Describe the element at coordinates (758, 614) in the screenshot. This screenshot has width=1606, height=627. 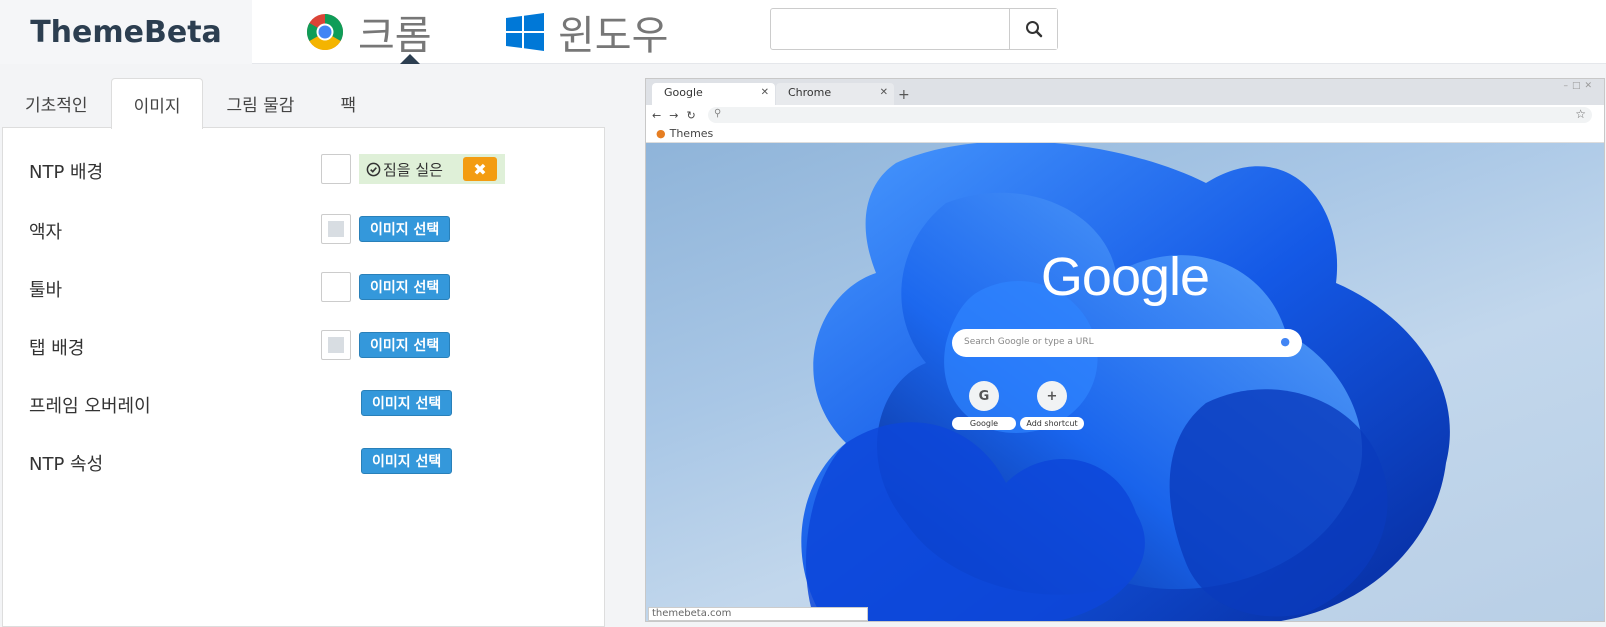
I see `preview-status-url: themebeta.com` at that location.